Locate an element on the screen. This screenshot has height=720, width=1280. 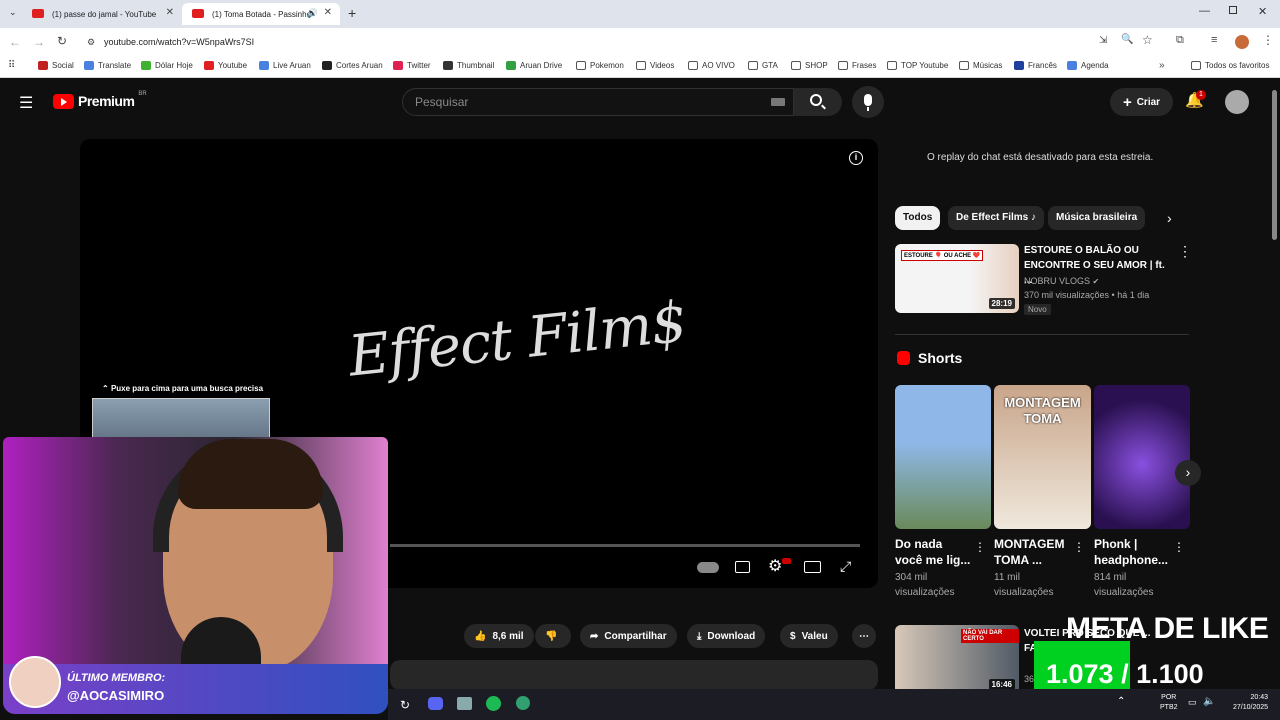
volume-icon: 🔈 is located at coordinates (1209, 701).